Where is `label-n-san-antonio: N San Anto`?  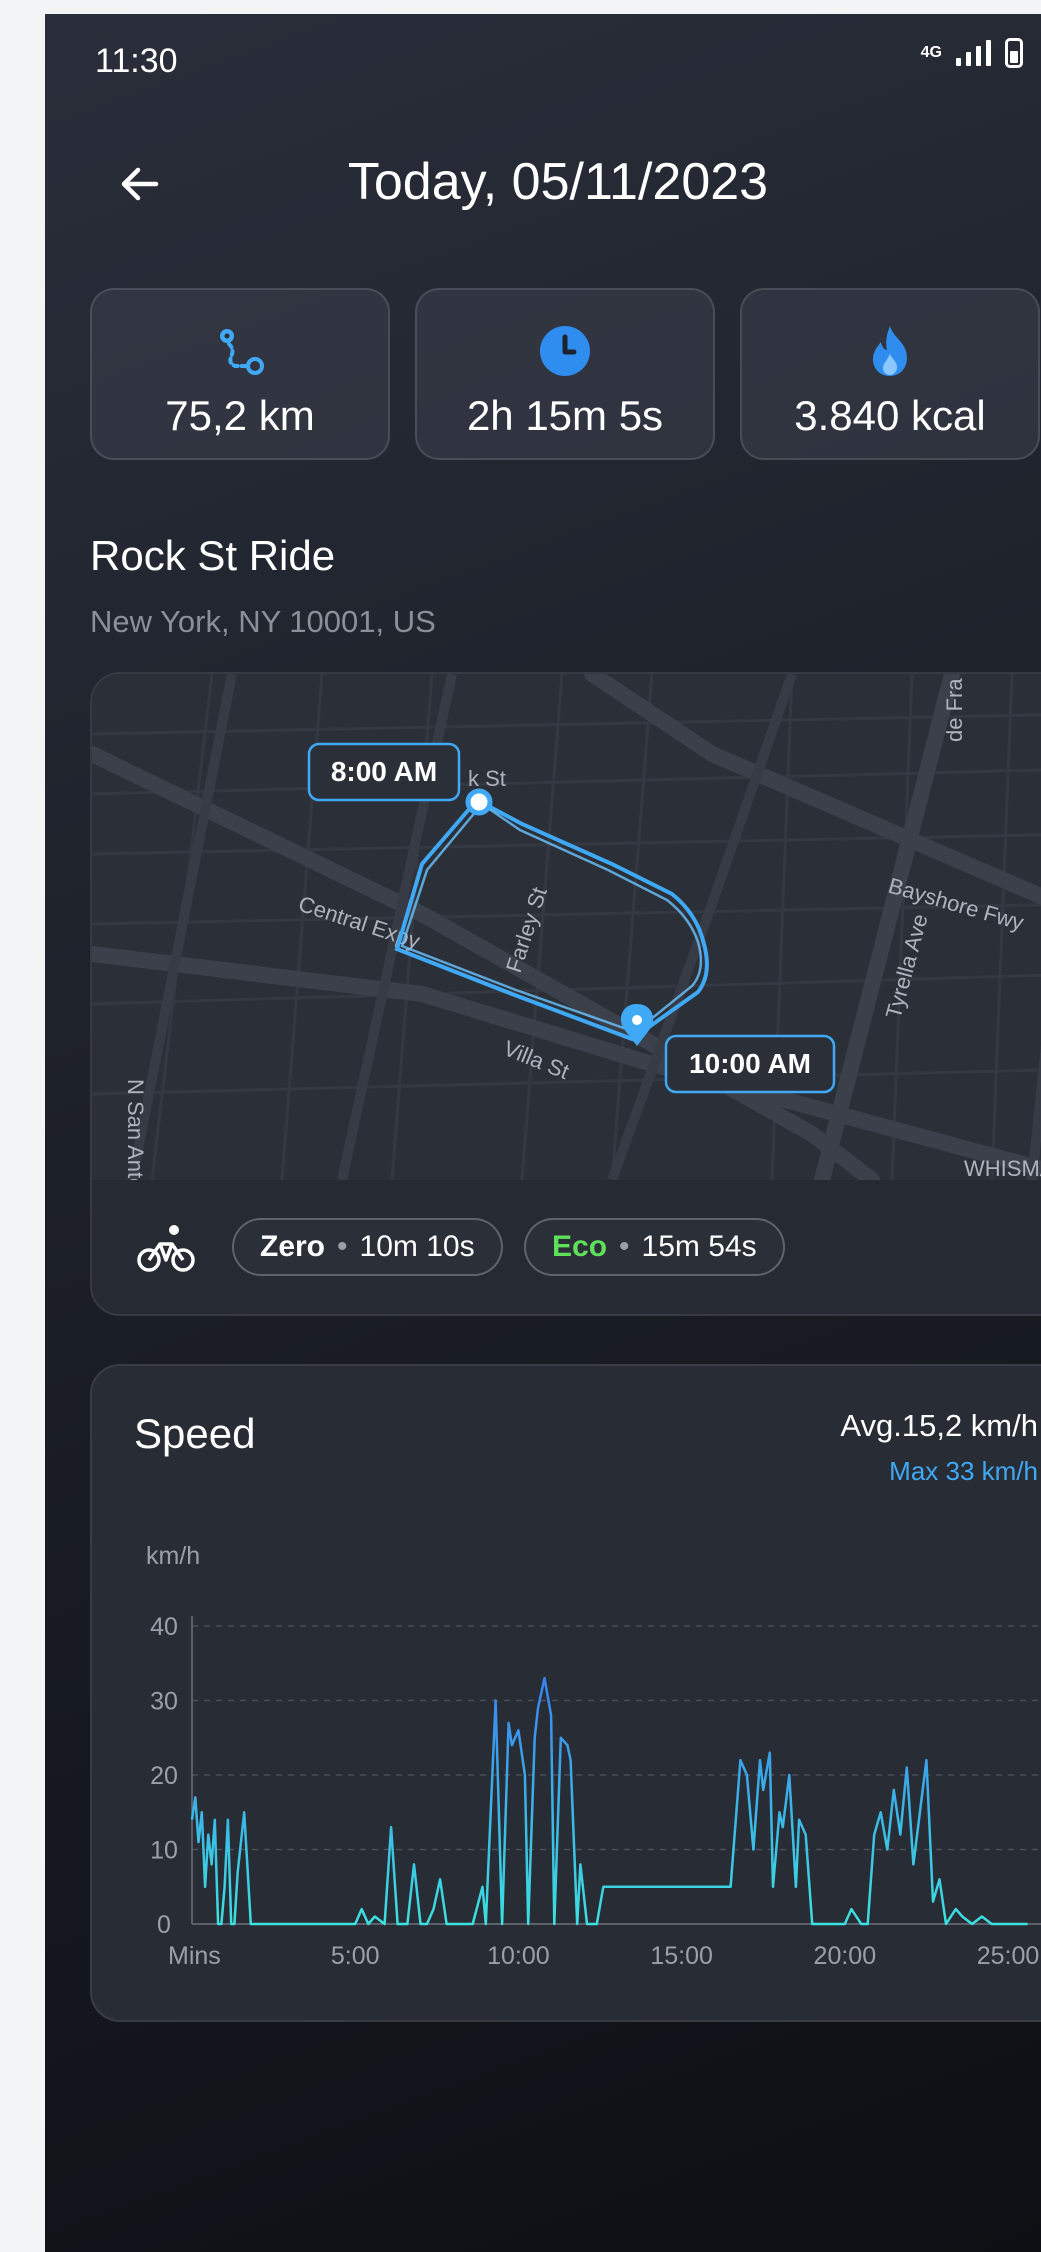
label-n-san-antonio: N San Anto is located at coordinates (135, 1129).